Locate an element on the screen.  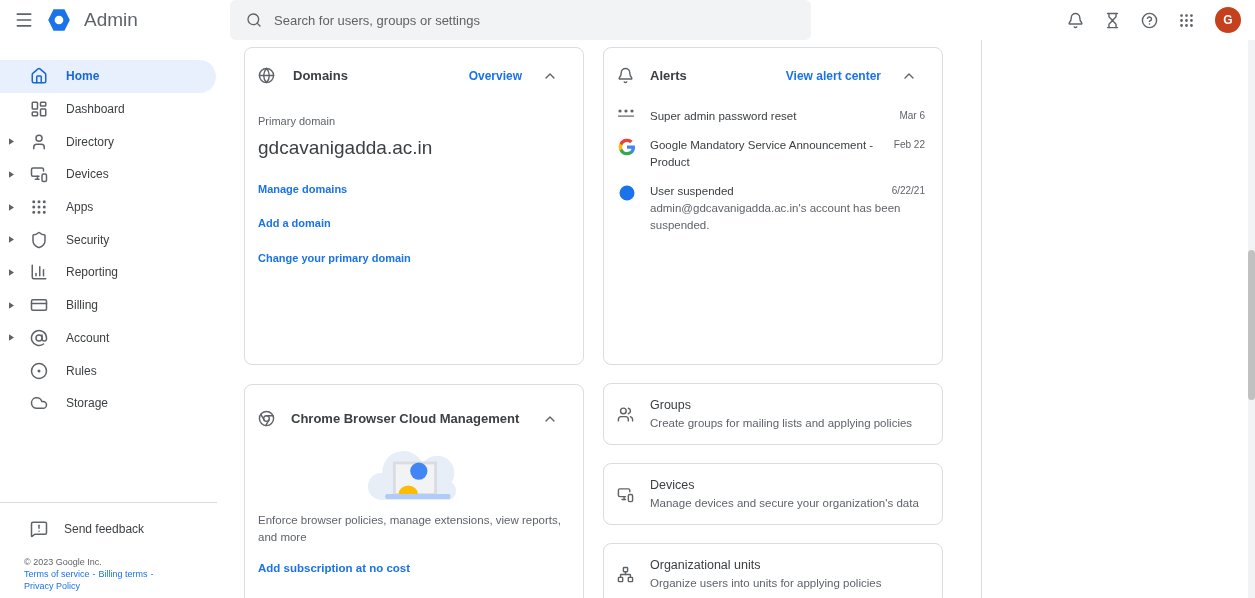
shortcut-title: Groups is located at coordinates (671, 405).